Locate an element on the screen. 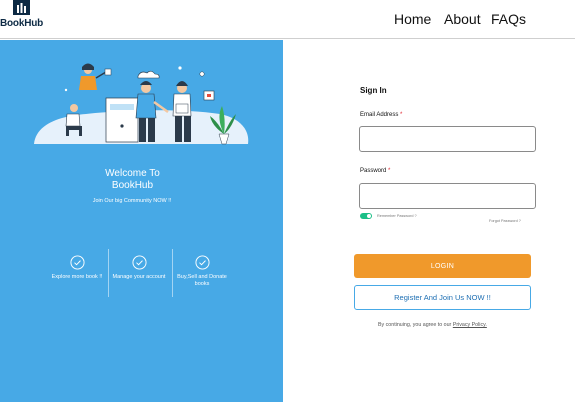  feature-explore: Explore more book !! is located at coordinates (77, 268).